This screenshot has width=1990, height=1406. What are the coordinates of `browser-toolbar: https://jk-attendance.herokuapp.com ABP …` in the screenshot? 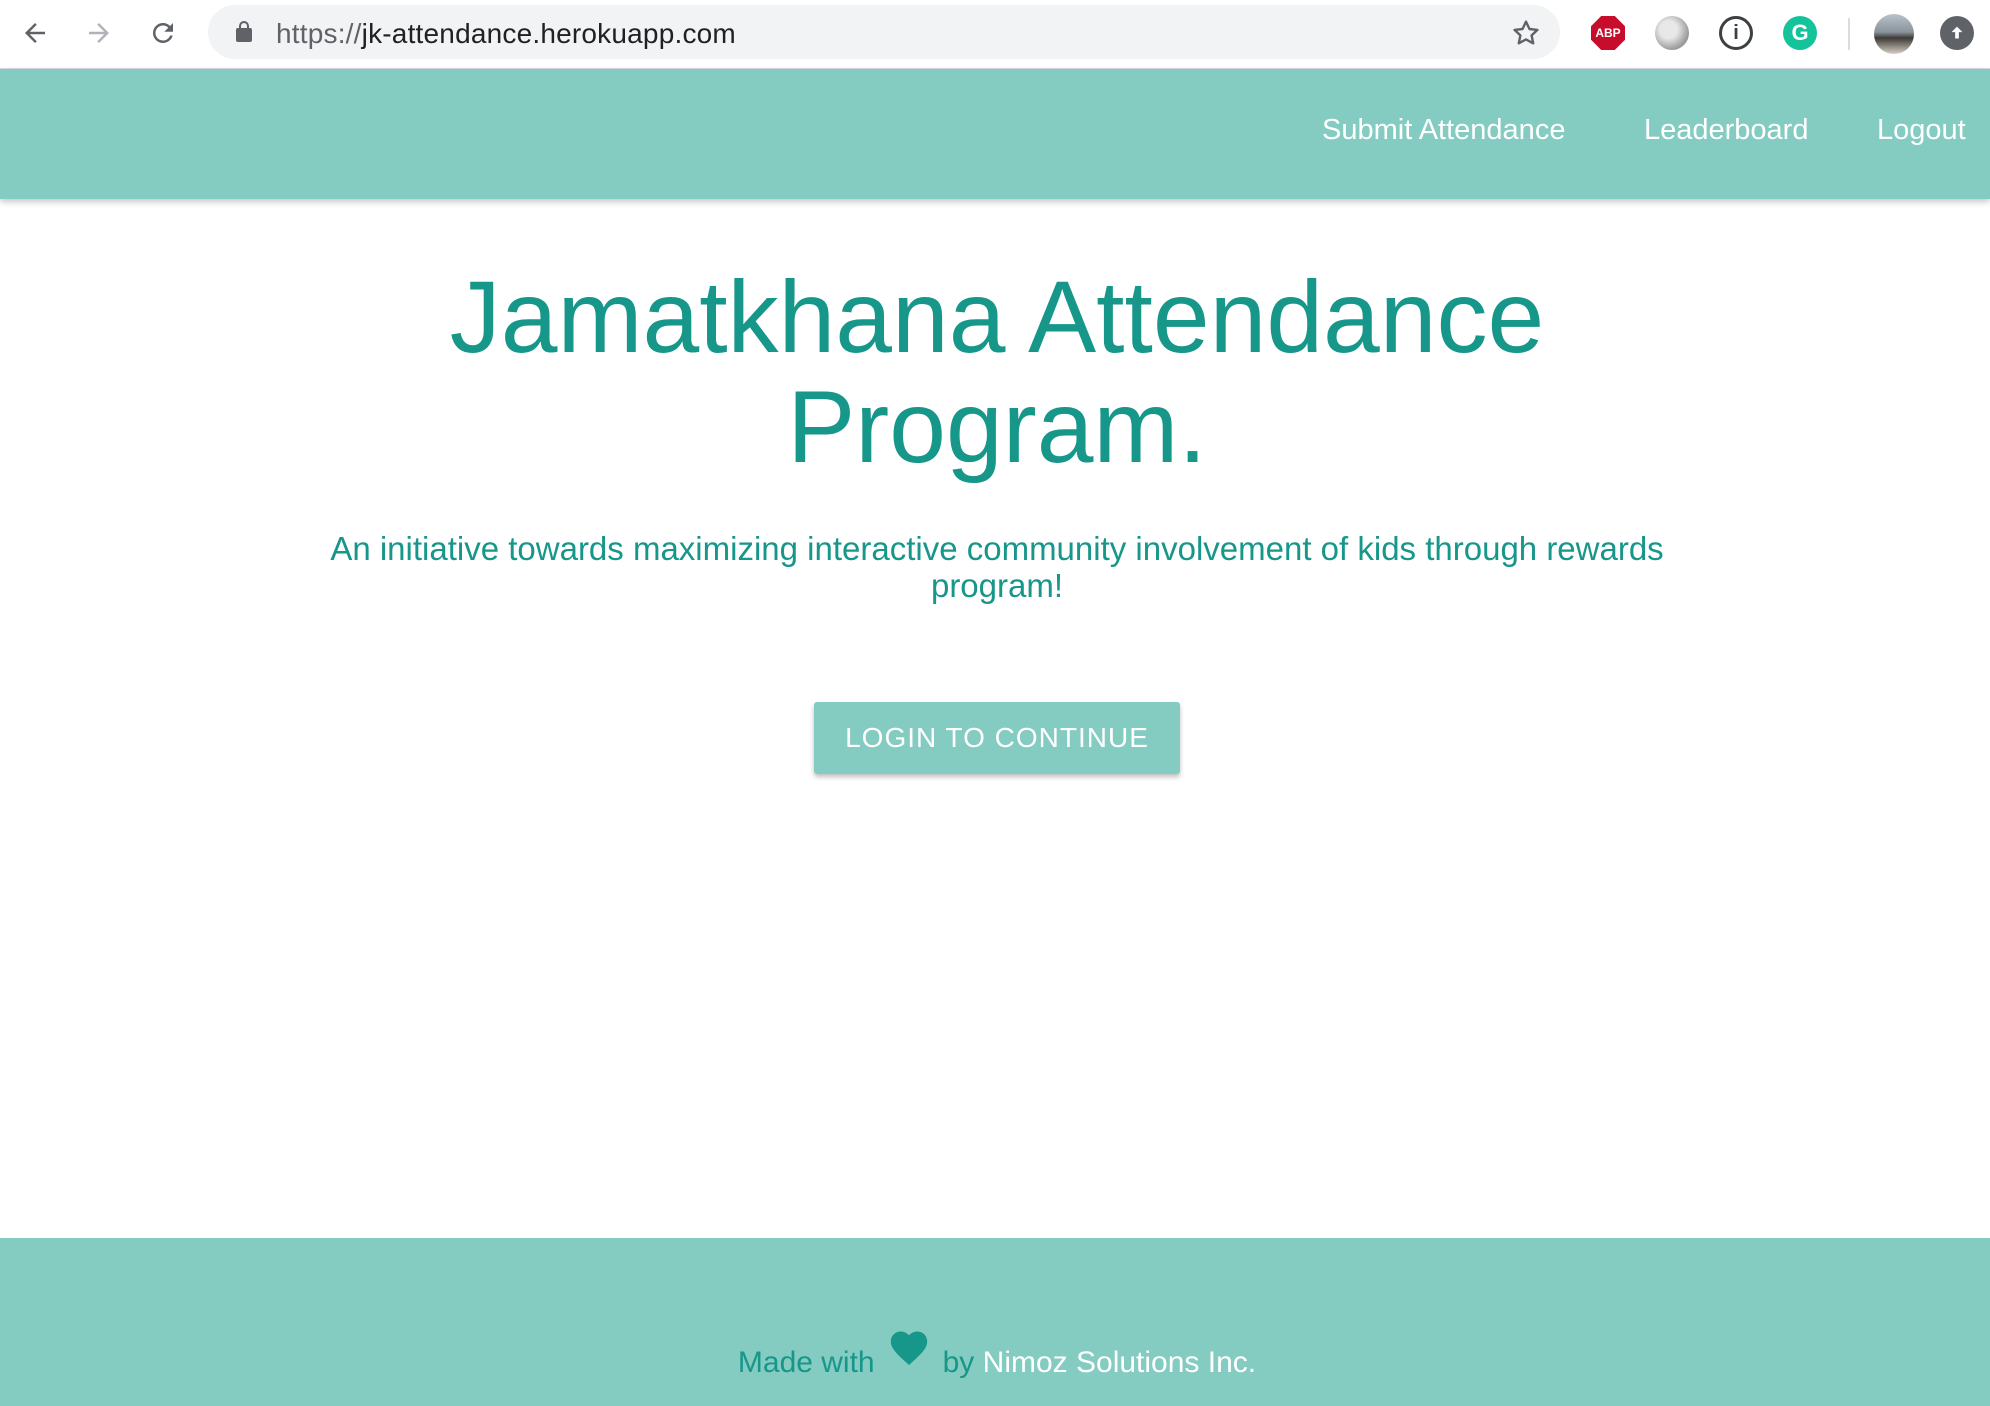 It's located at (995, 34).